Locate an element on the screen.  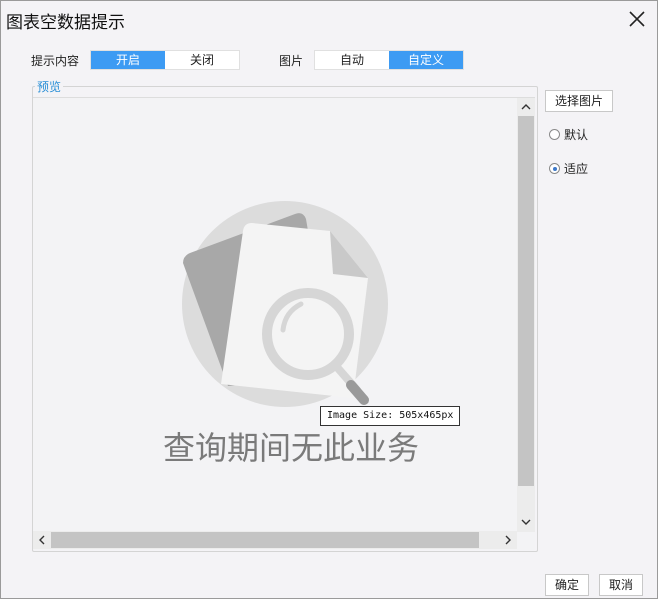
radio-default: 默认 is located at coordinates (568, 134).